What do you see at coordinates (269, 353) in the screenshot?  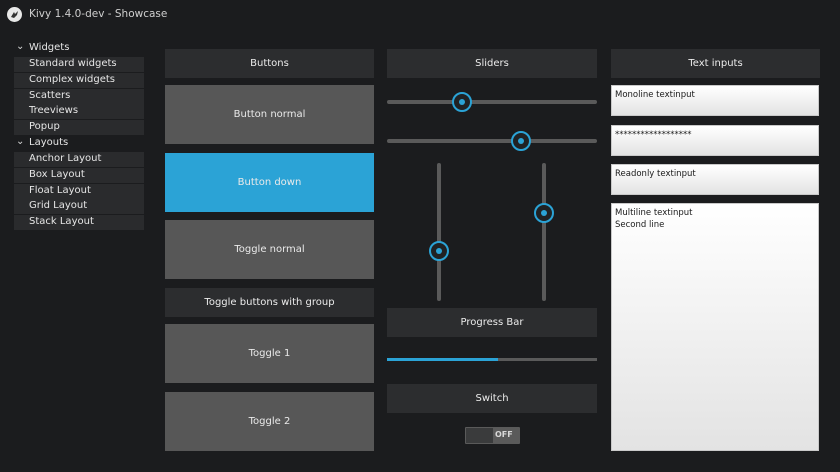 I see `toggle-1-button: Toggle 1` at bounding box center [269, 353].